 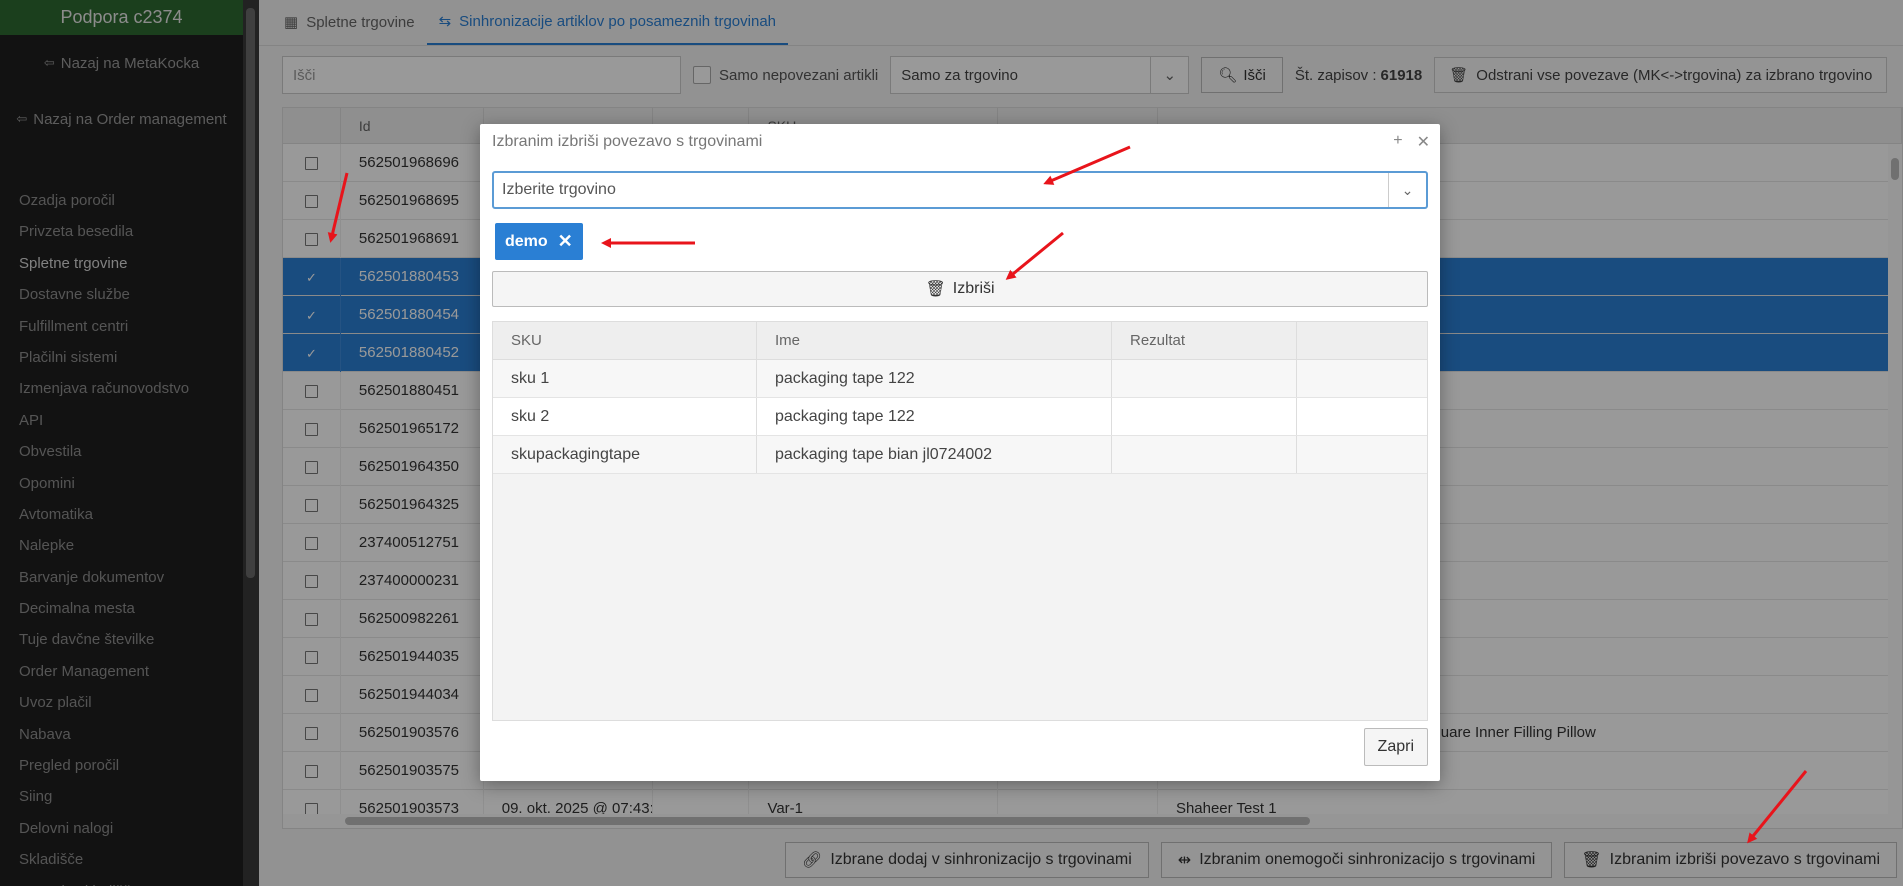 I want to click on close-icon: ✕, so click(x=1423, y=142).